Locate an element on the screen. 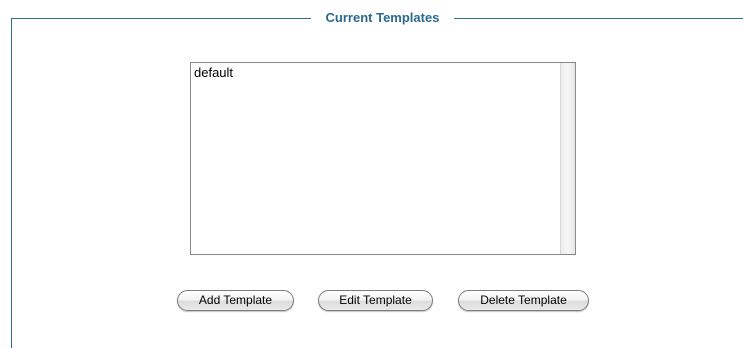  fieldset-border-top-left is located at coordinates (161, 18).